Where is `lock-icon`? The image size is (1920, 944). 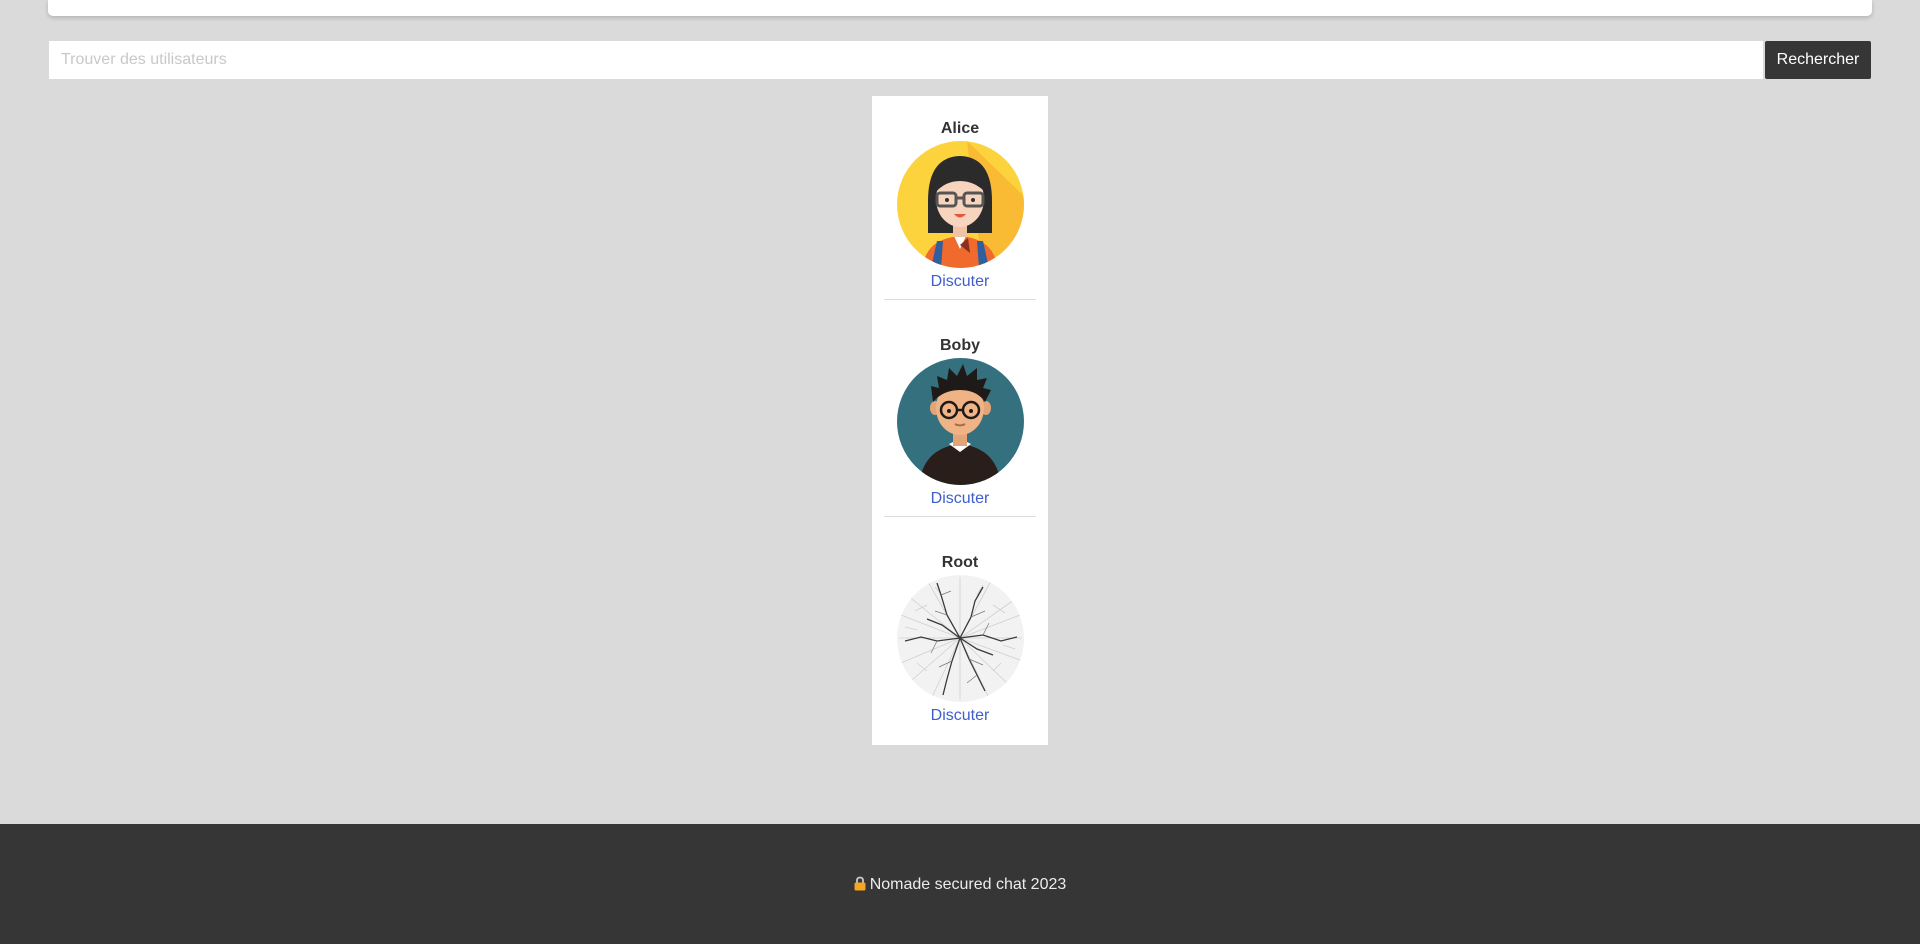
lock-icon is located at coordinates (860, 886).